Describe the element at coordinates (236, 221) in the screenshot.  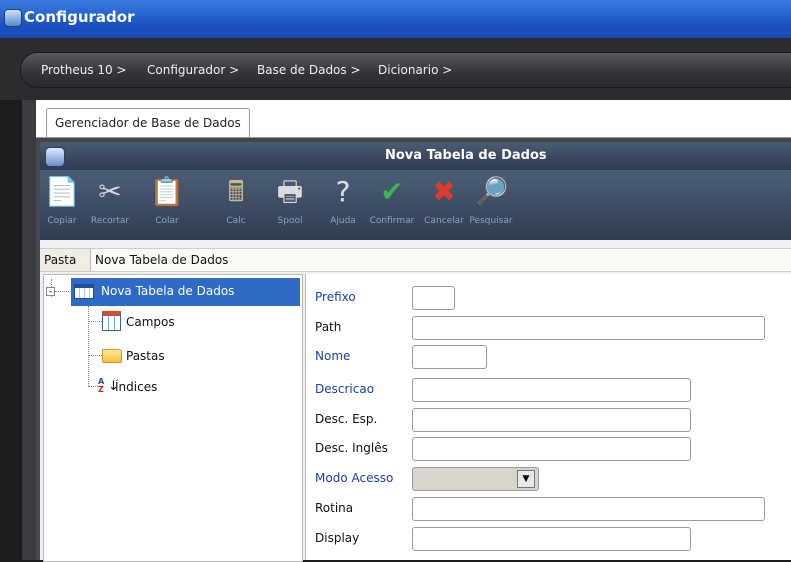
I see `calc-label: Calc` at that location.